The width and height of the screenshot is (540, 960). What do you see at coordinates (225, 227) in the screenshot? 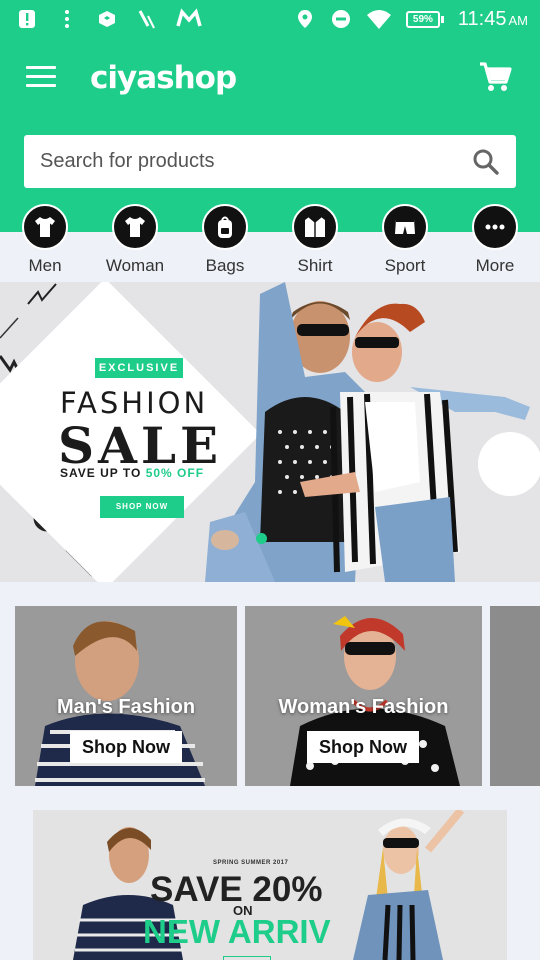
I see `backpack-icon` at bounding box center [225, 227].